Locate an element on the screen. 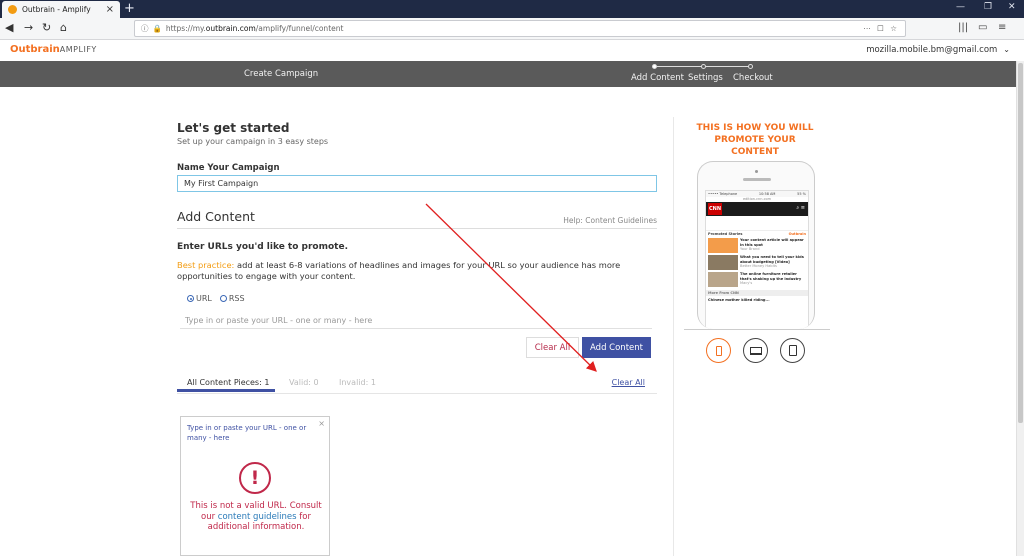  phone-outbrain-label: Outbrain is located at coordinates (797, 234).